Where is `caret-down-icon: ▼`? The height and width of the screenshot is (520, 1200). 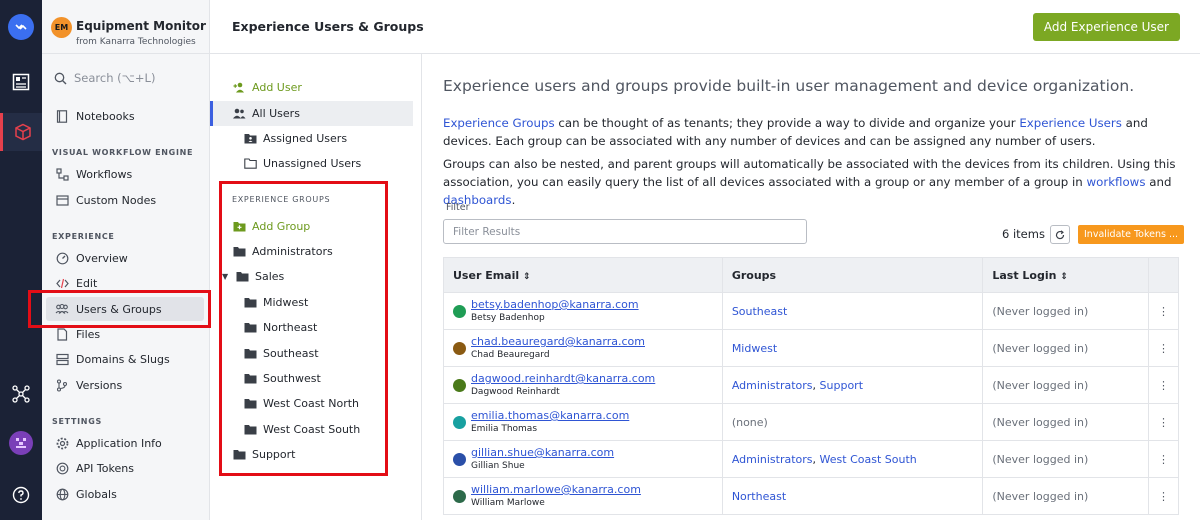 caret-down-icon: ▼ is located at coordinates (225, 276).